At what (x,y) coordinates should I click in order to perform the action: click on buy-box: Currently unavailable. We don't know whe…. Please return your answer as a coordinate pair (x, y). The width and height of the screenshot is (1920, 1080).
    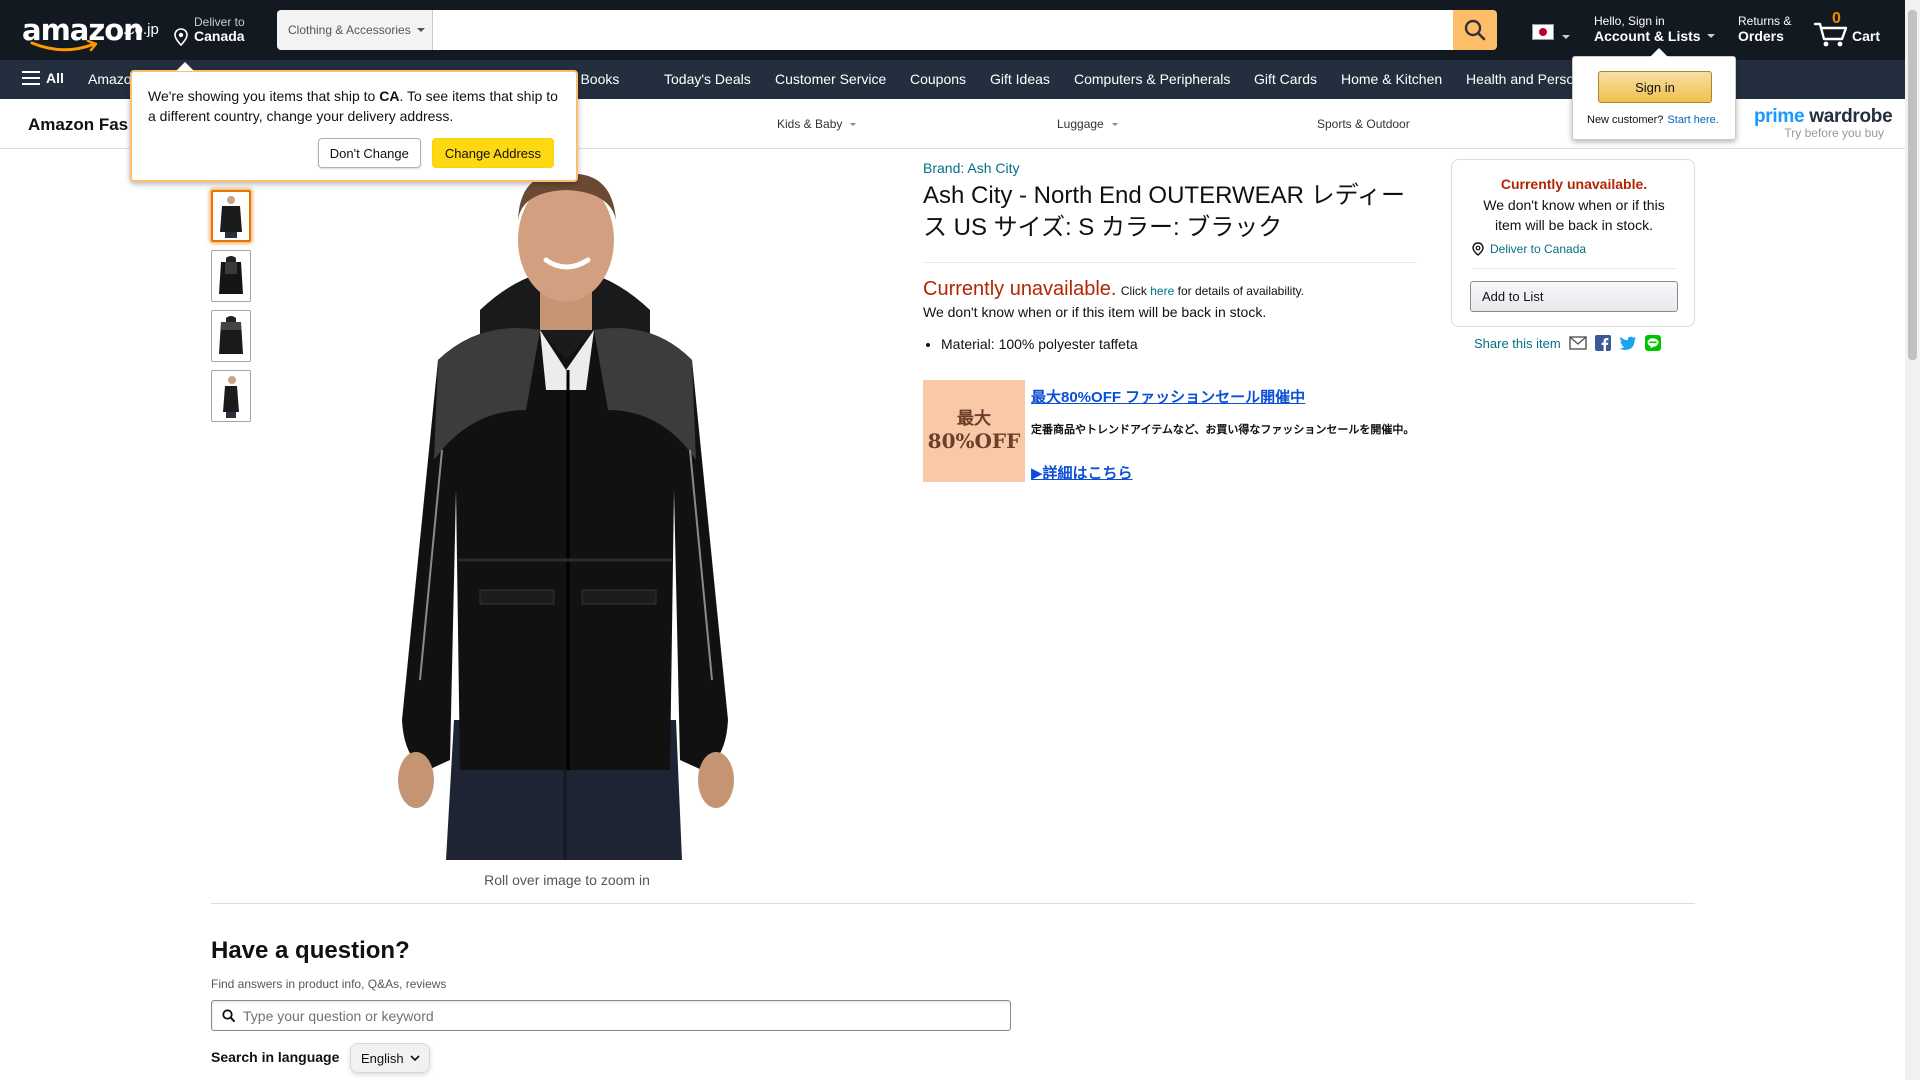
    Looking at the image, I should click on (1573, 243).